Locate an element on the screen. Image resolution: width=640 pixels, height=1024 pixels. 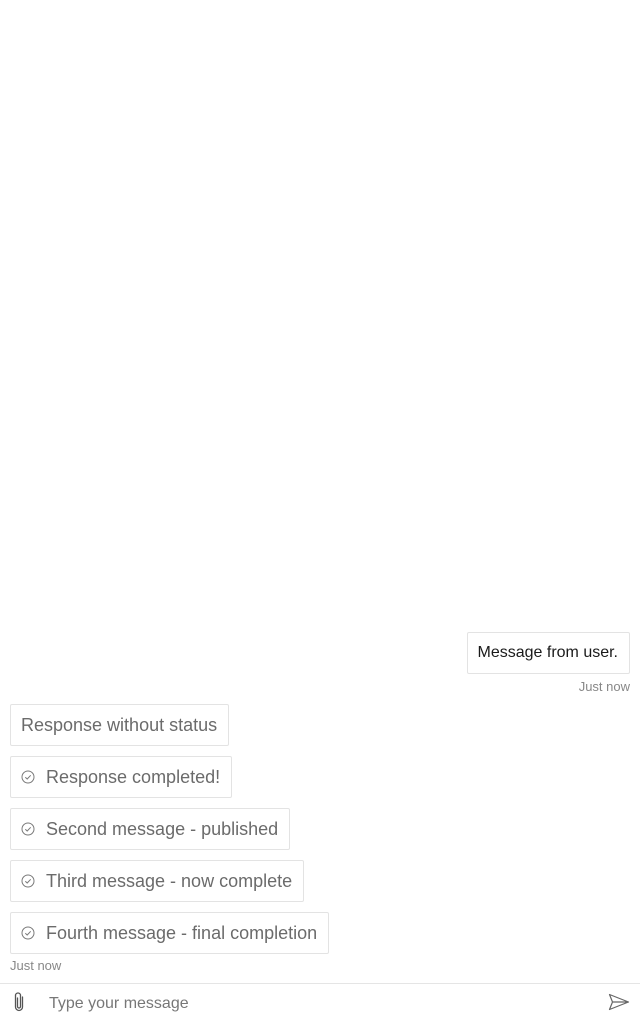
paperclip-icon is located at coordinates (19, 1004).